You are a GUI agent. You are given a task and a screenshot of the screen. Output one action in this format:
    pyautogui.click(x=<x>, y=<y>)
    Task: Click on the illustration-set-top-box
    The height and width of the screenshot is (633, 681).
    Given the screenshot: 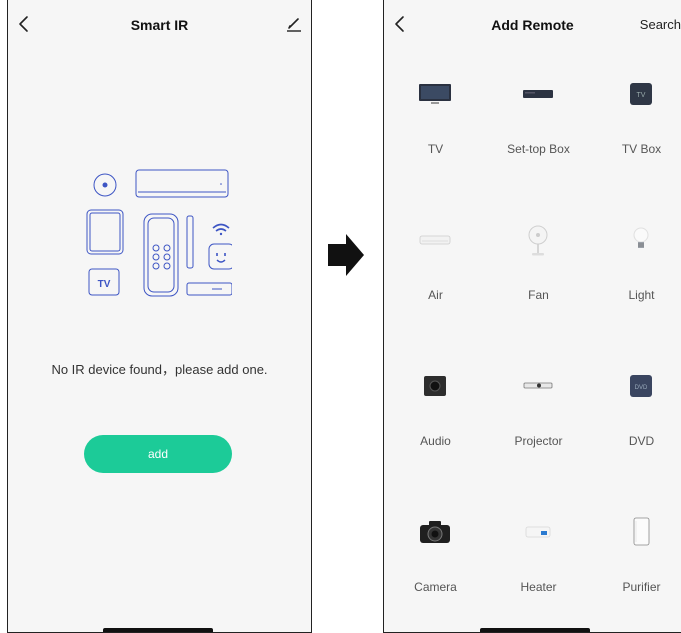 What is the action you would take?
    pyautogui.click(x=209, y=289)
    